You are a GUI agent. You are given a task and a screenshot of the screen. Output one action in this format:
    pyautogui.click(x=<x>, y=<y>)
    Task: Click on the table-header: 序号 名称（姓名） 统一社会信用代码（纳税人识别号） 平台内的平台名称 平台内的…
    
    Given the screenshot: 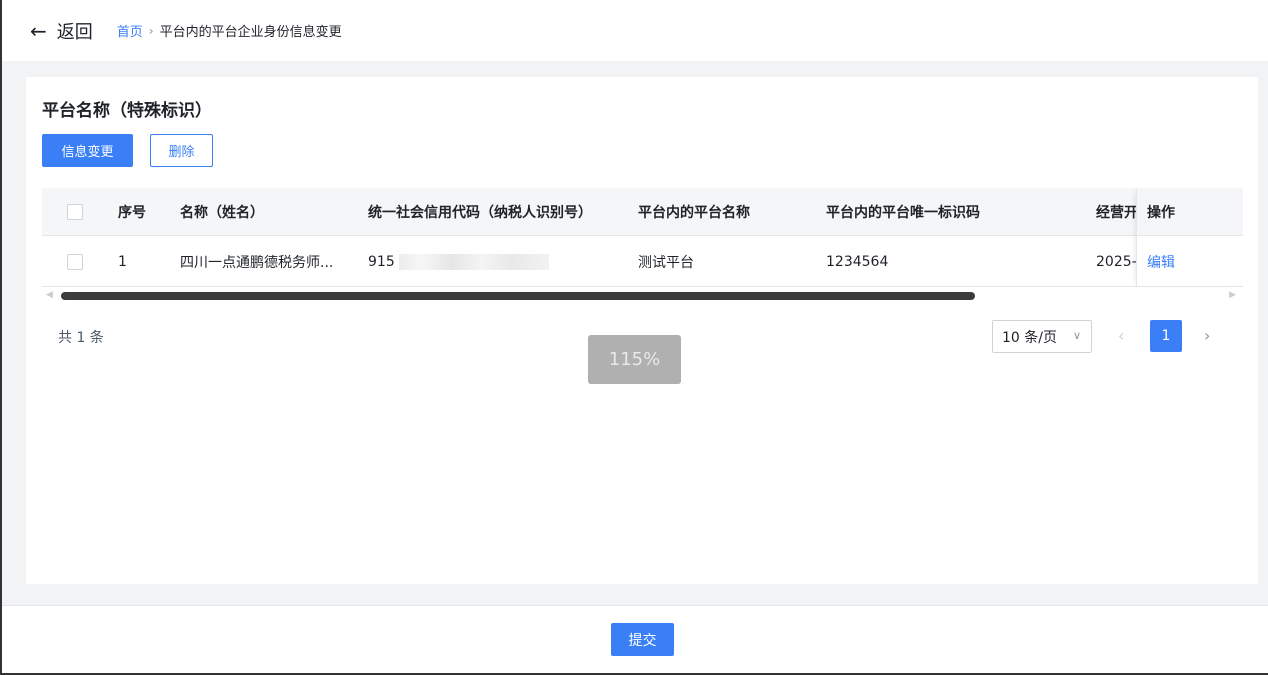 What is the action you would take?
    pyautogui.click(x=642, y=212)
    